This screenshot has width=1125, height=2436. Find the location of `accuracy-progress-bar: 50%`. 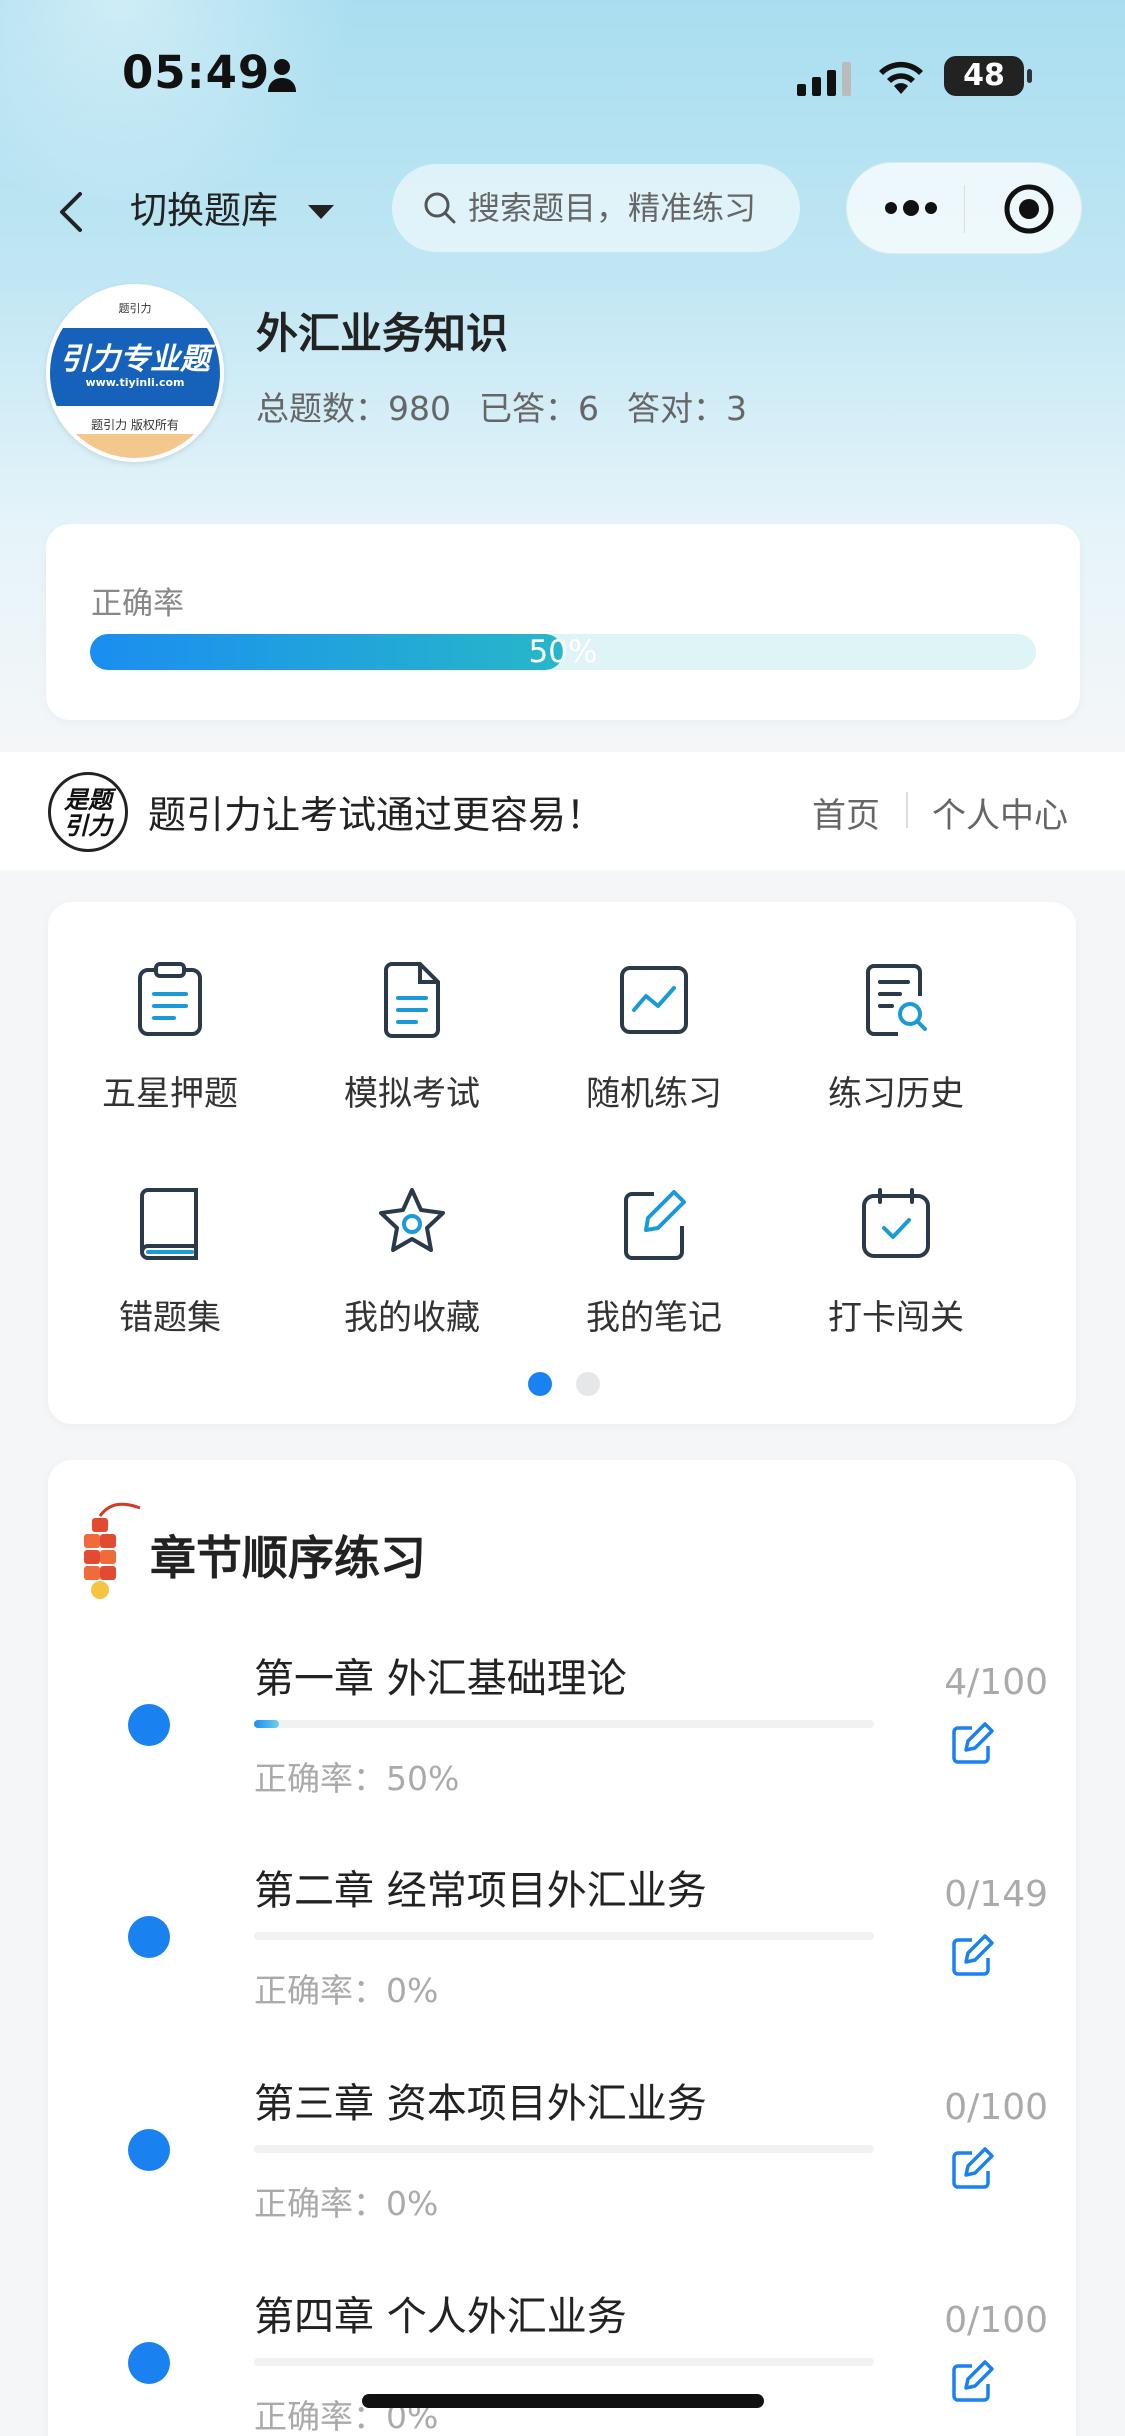

accuracy-progress-bar: 50% is located at coordinates (563, 652).